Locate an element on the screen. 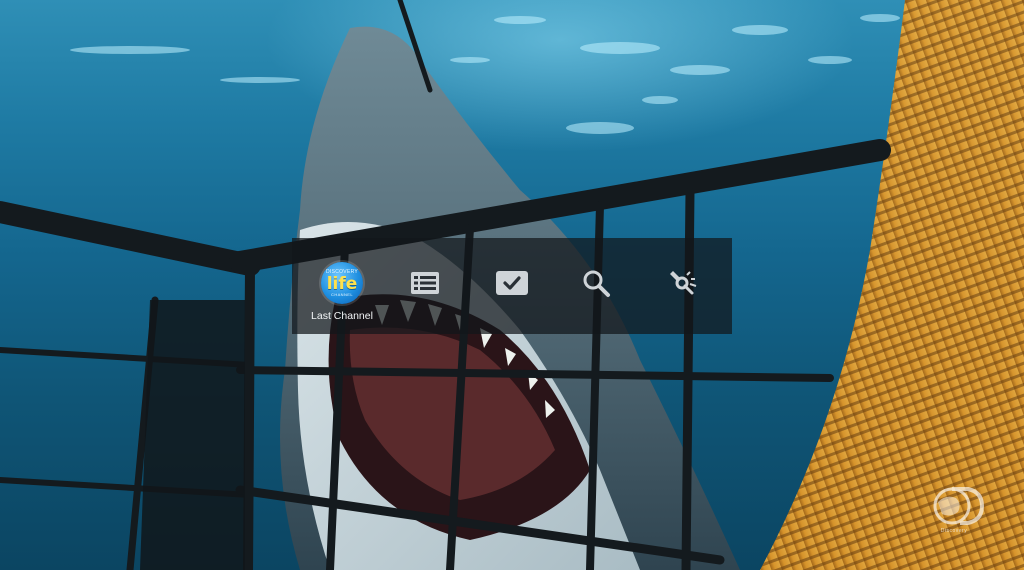 Image resolution: width=1024 pixels, height=570 pixels. checkmark-icon is located at coordinates (512, 283).